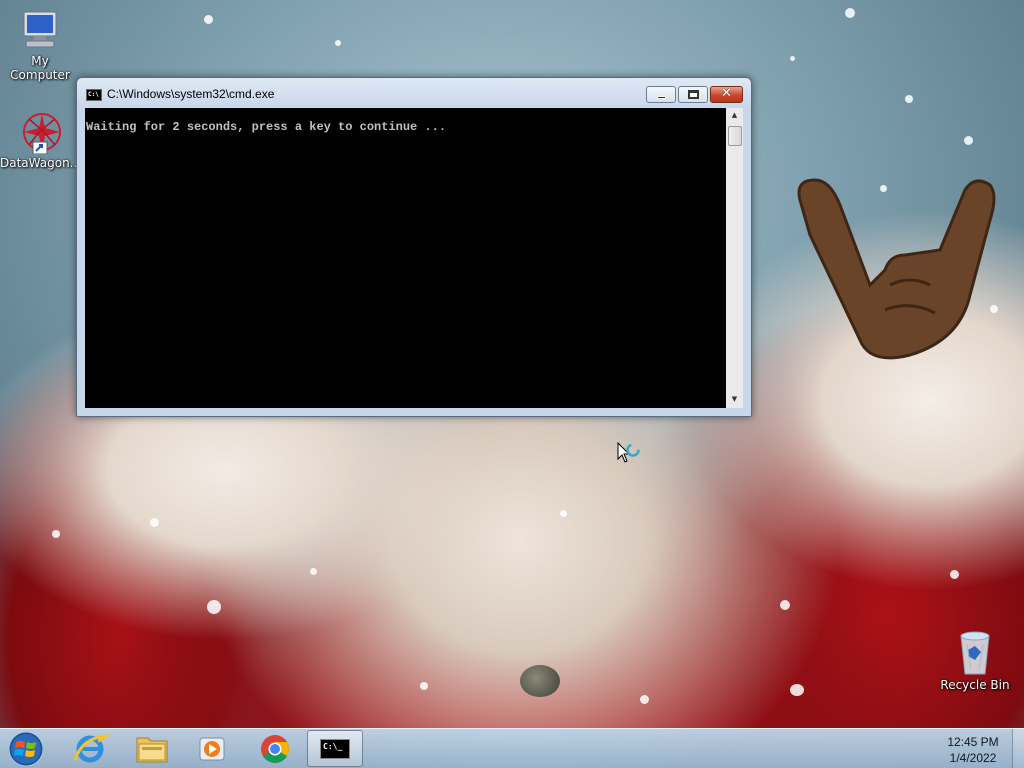 The image size is (1024, 768). I want to click on close-button: ✕, so click(726, 94).